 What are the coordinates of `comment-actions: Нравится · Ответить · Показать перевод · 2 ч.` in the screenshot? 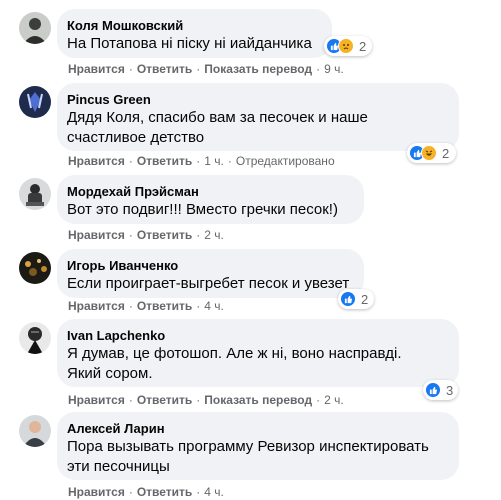 It's located at (206, 400).